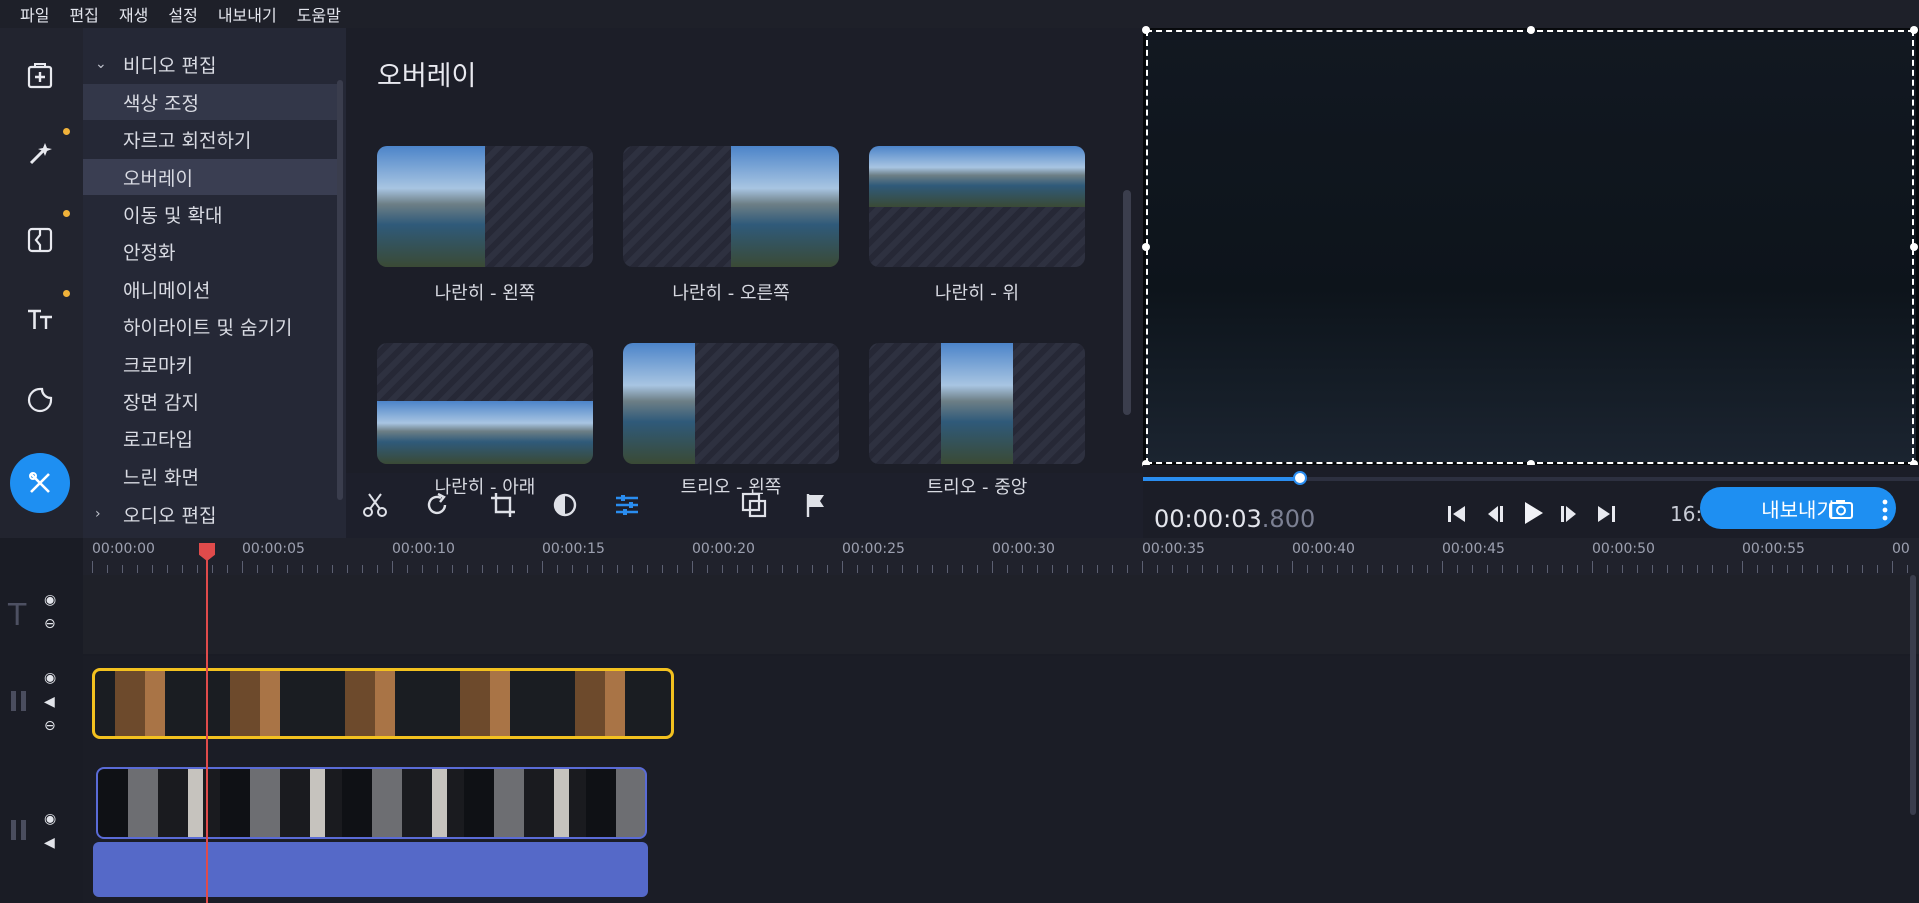 The height and width of the screenshot is (903, 1919). What do you see at coordinates (383, 703) in the screenshot?
I see `video-clip-selected` at bounding box center [383, 703].